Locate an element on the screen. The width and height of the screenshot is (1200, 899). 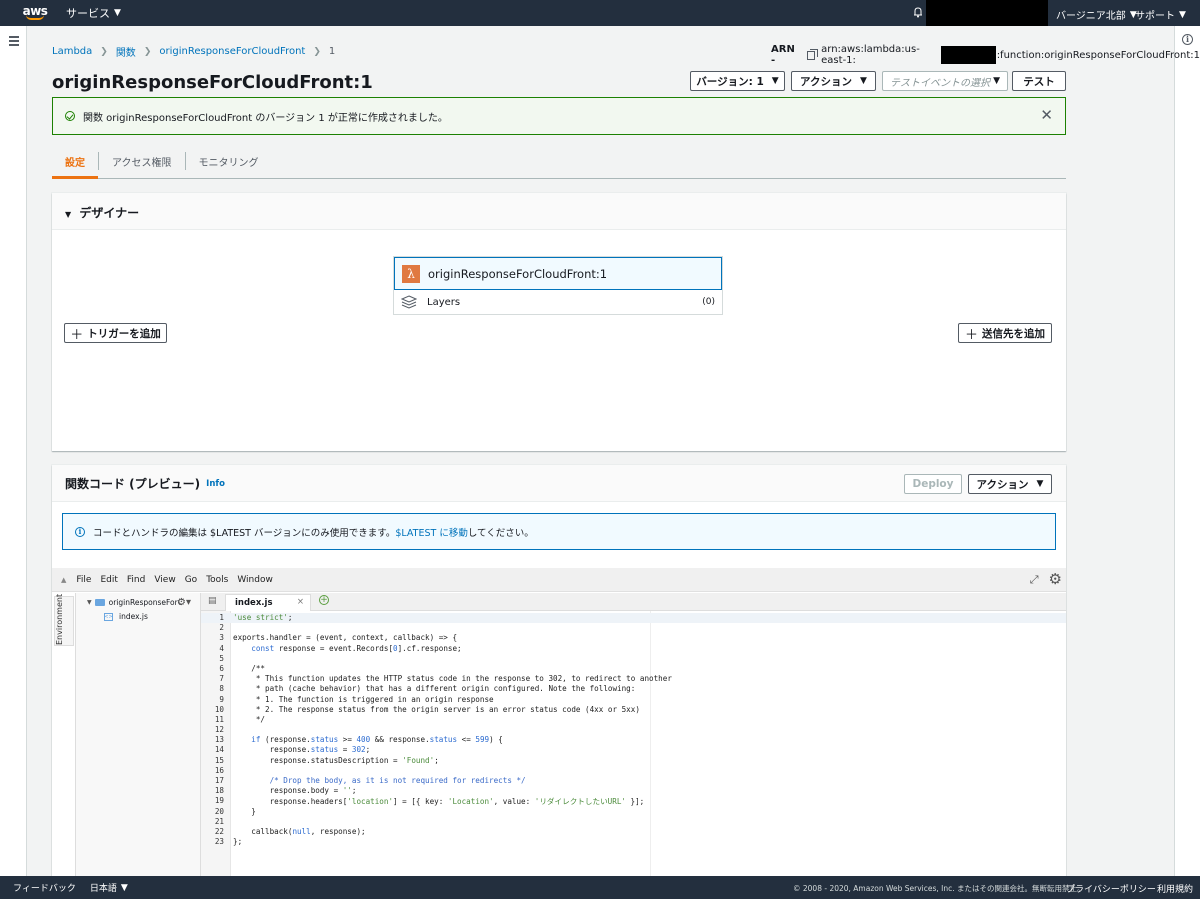
page-title: originResponseForCloudFront:1 is located at coordinates (212, 82).